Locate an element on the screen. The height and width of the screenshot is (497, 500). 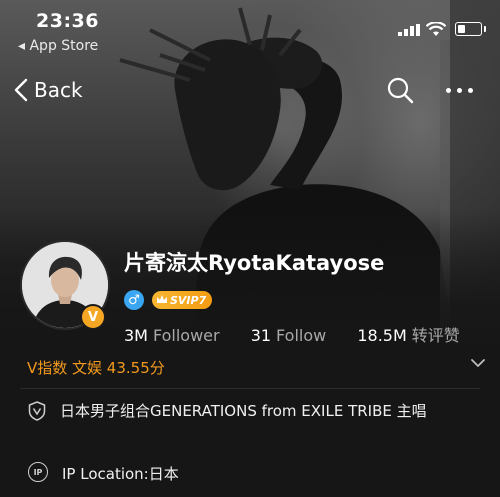
followers-count: 3M is located at coordinates (136, 335).